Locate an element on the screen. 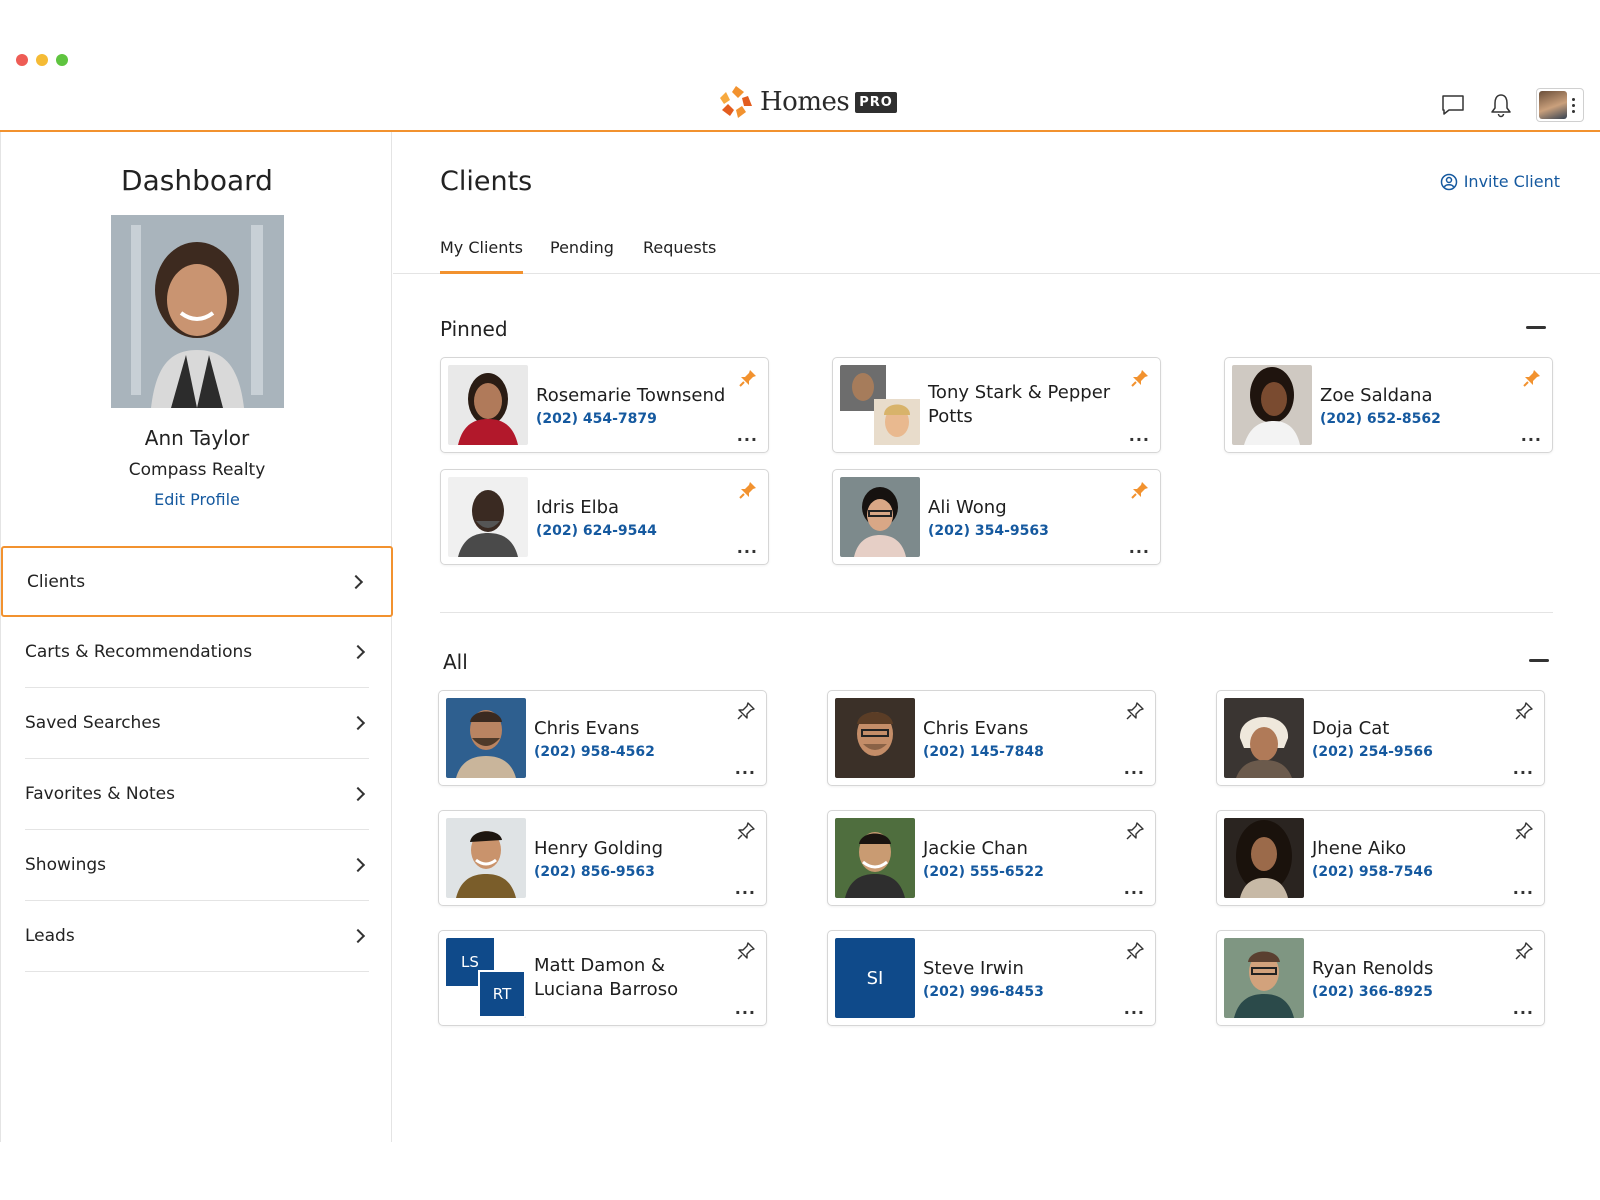  invite-client-button: Invite Client is located at coordinates (1500, 181).